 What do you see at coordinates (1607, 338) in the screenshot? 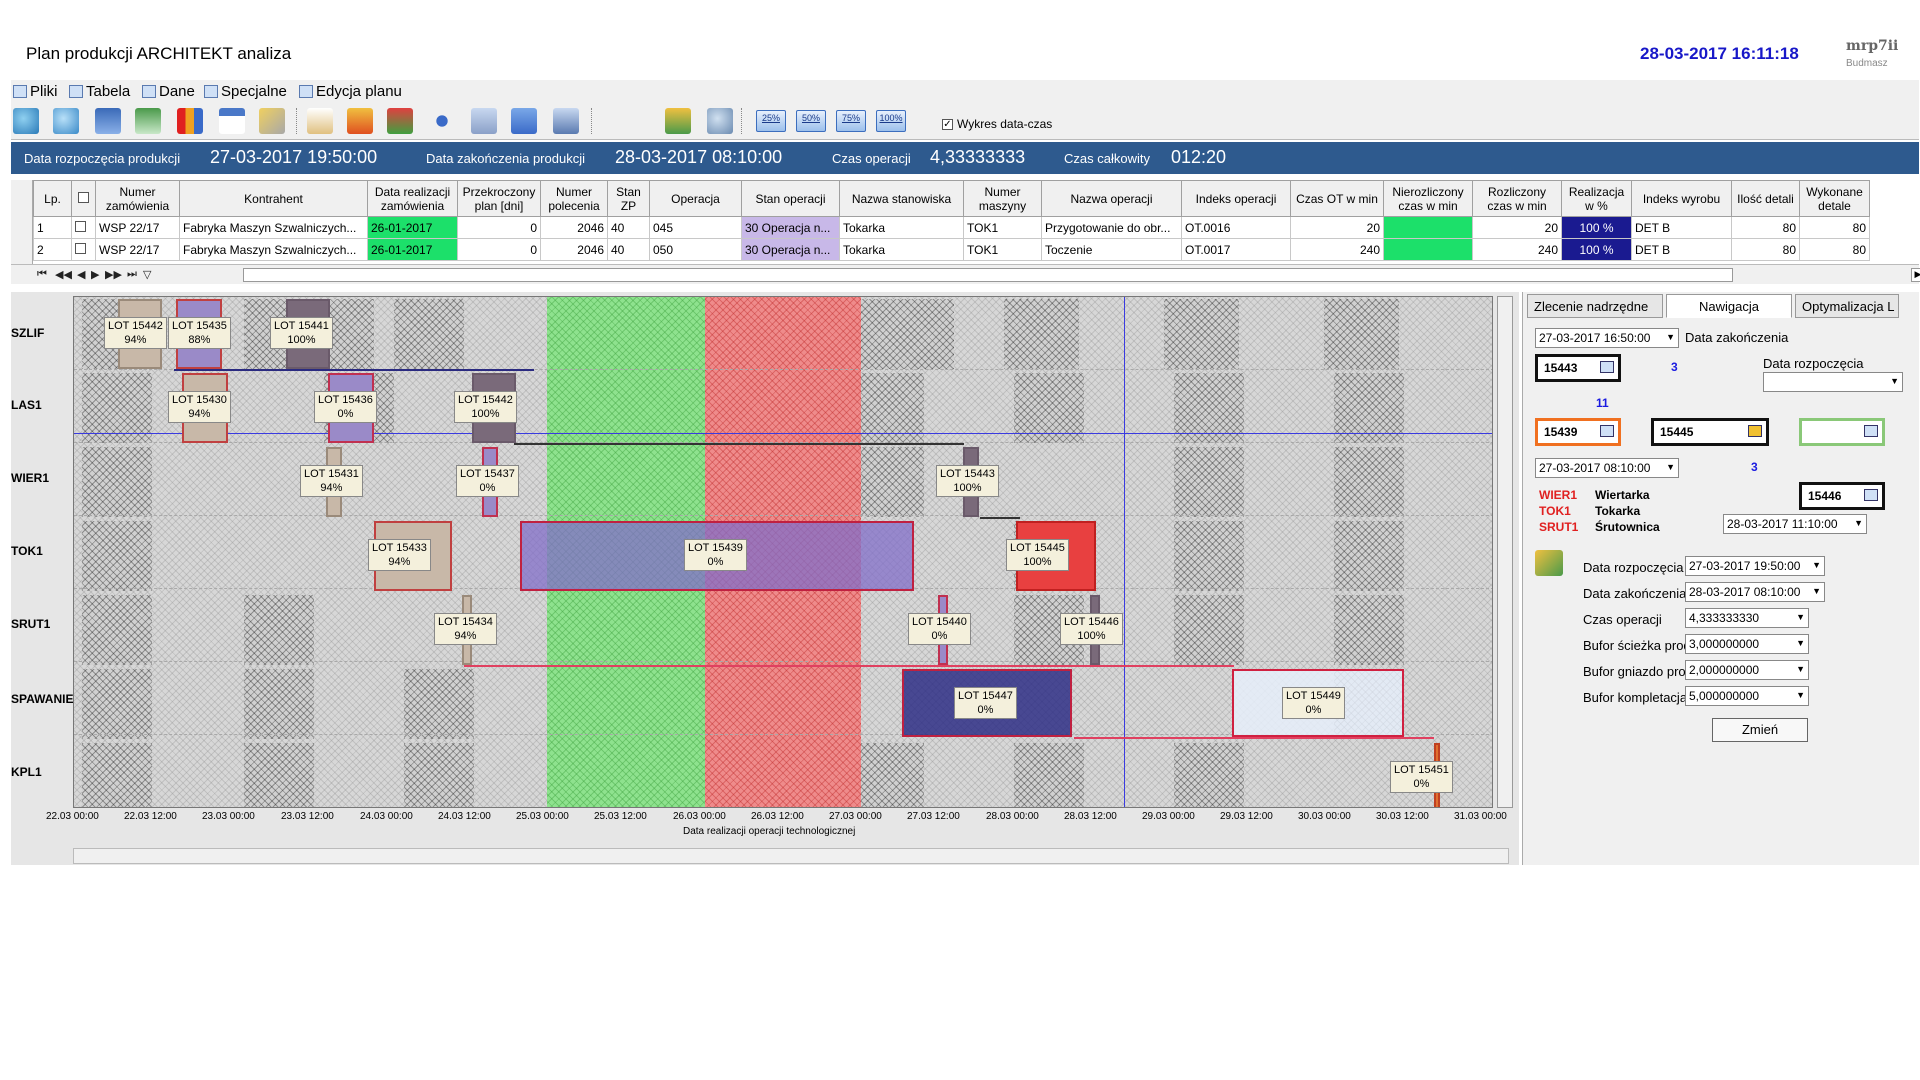
I see `end-date-dropdown: 27-03-2017 16:50:00 ▼` at bounding box center [1607, 338].